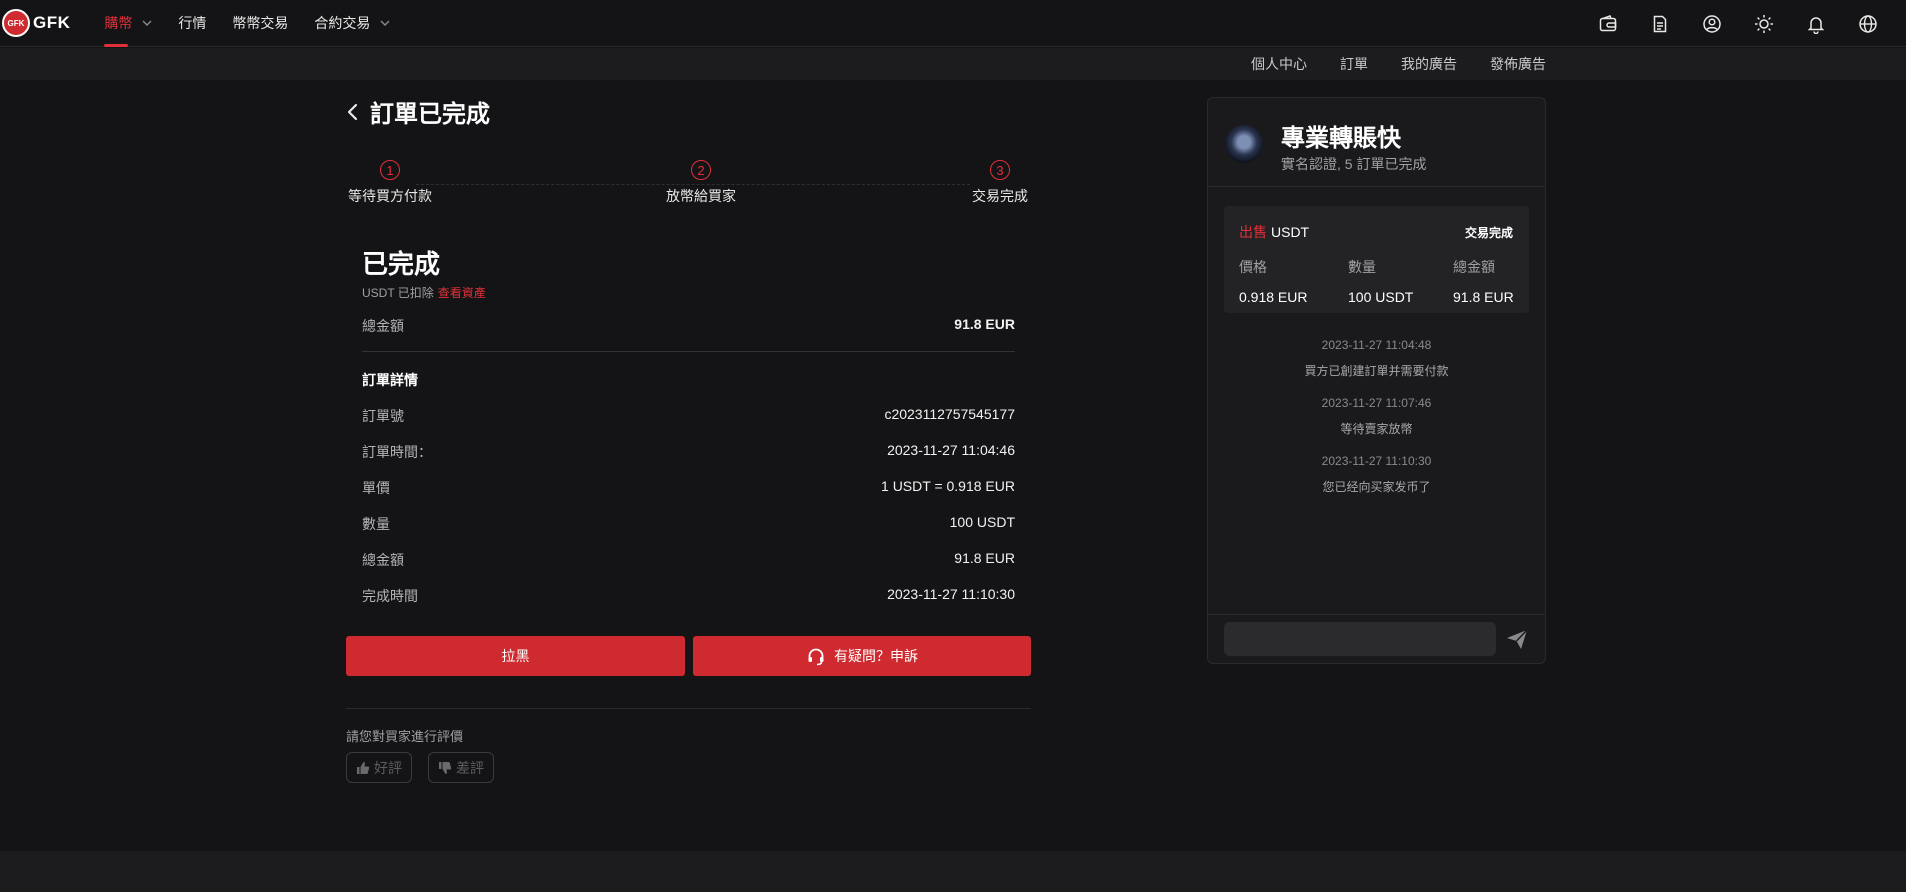 This screenshot has width=1906, height=892. What do you see at coordinates (948, 486) in the screenshot?
I see `detail-value: 1 USDT = 0.918 EUR` at bounding box center [948, 486].